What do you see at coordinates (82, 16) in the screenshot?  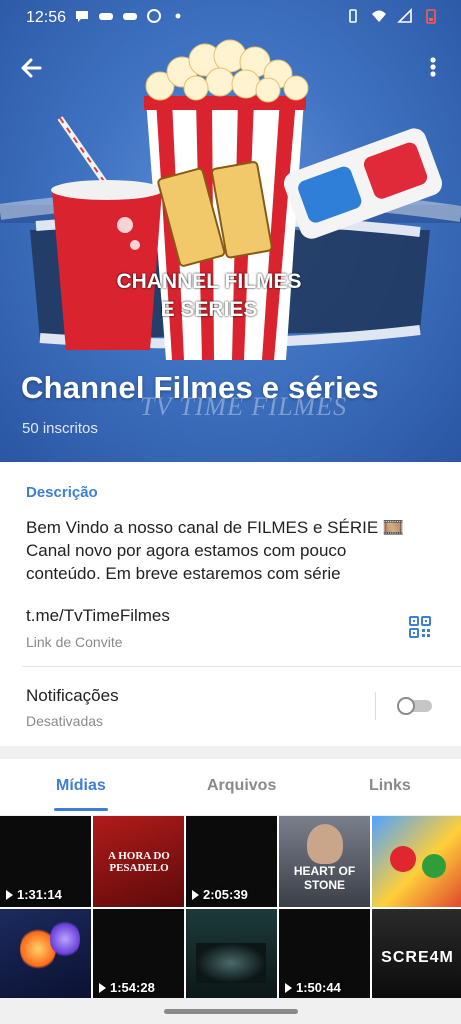 I see `chat-bubble-icon` at bounding box center [82, 16].